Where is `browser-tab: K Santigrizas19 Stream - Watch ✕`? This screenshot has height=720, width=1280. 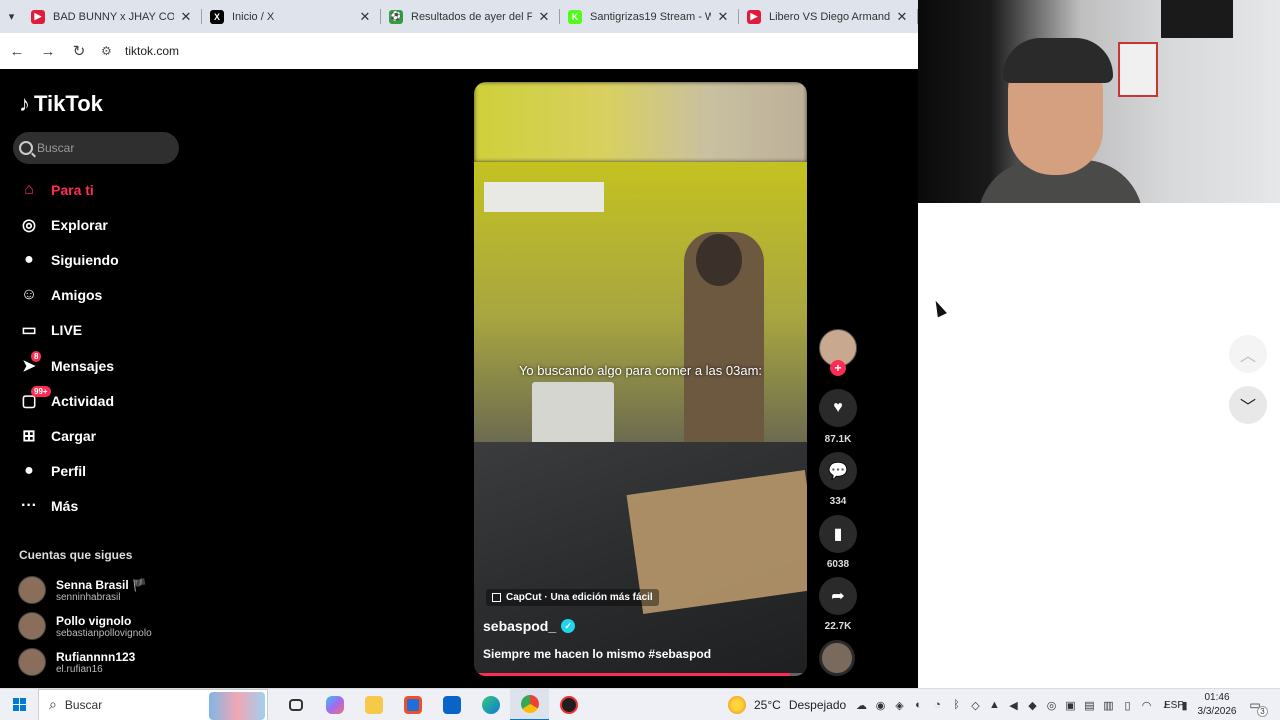 browser-tab: K Santigrizas19 Stream - Watch ✕ is located at coordinates (649, 16).